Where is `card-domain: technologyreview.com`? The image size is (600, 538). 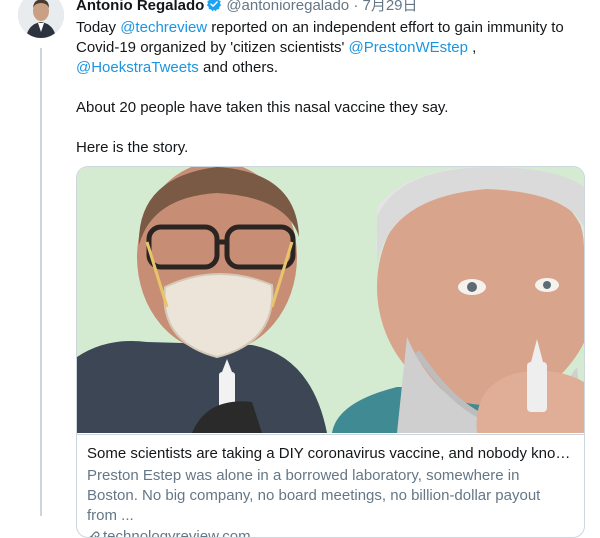 card-domain: technologyreview.com is located at coordinates (330, 532).